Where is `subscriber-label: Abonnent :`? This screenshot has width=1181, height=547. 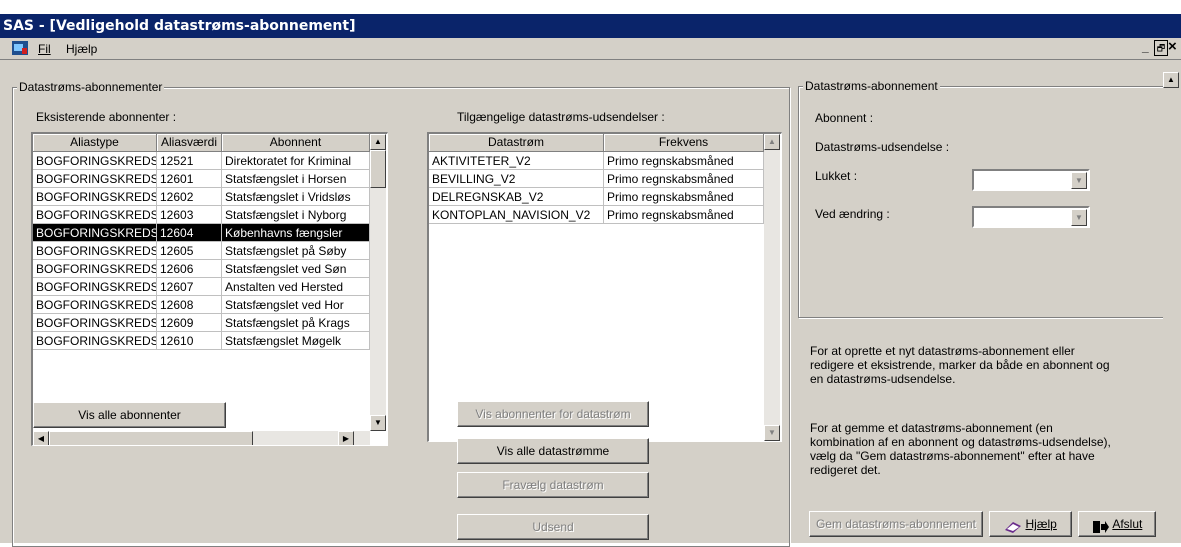 subscriber-label: Abonnent : is located at coordinates (844, 118).